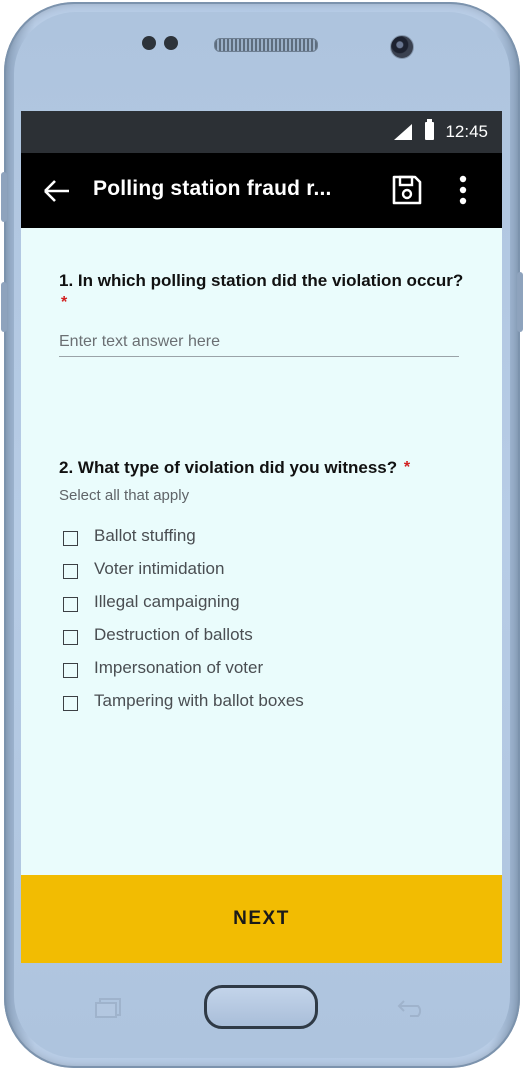 The image size is (524, 1072). I want to click on arrow-left-icon, so click(57, 191).